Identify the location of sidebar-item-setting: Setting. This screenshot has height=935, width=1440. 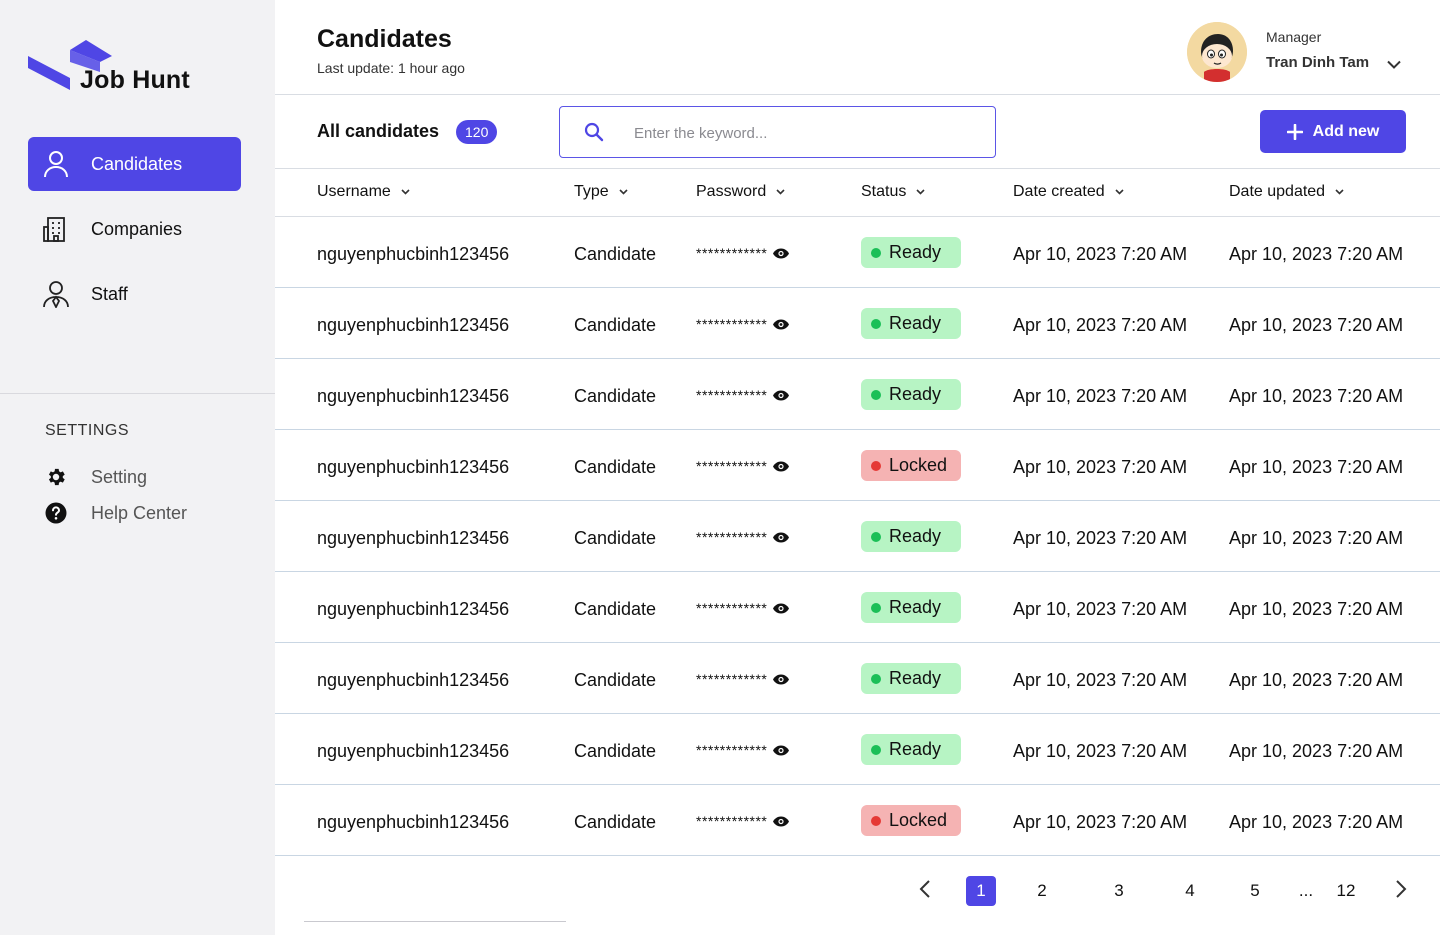
(96, 477).